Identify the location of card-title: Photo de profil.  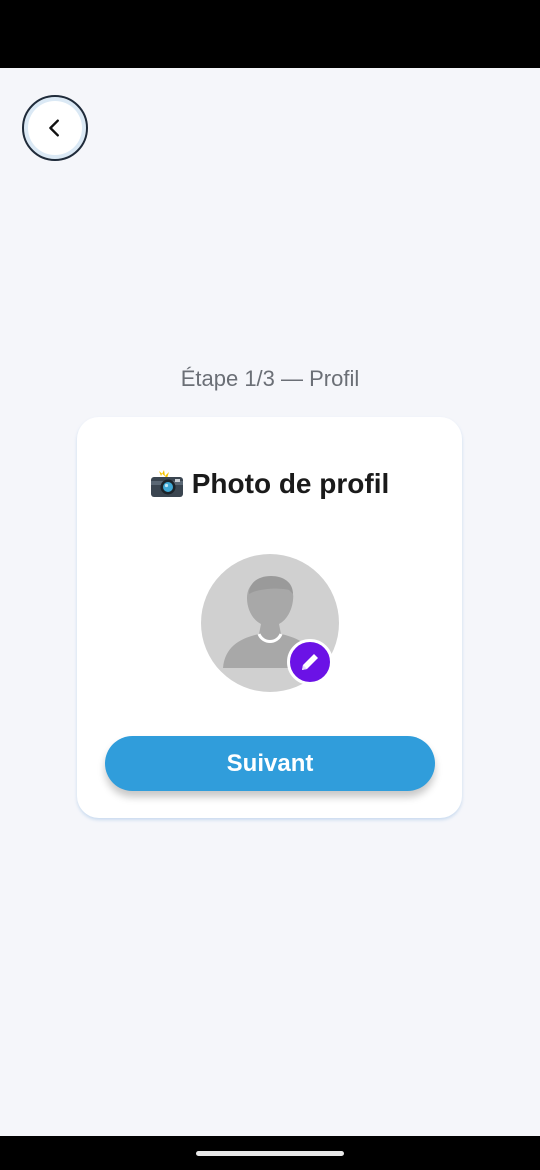
(269, 484).